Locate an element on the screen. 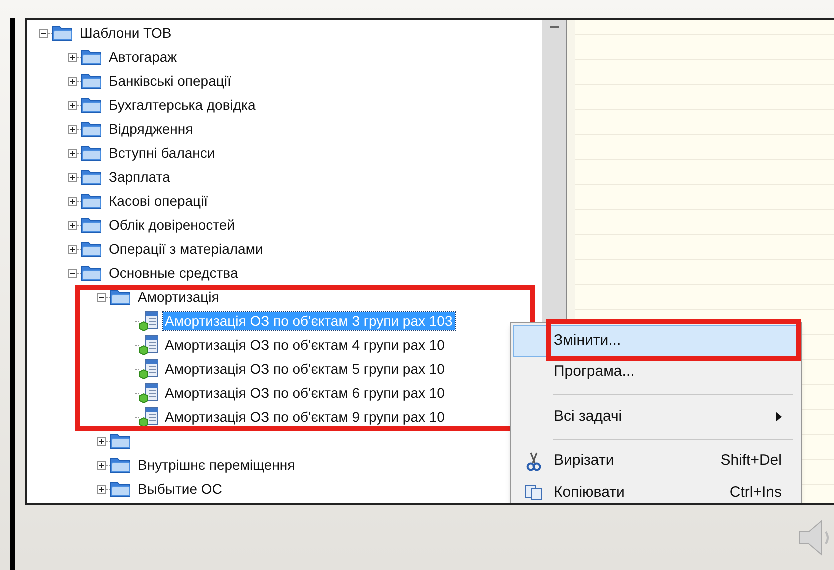  tree-item: Амортизація ОЗ по об'єктам 5 групи рах 10 is located at coordinates (305, 369).